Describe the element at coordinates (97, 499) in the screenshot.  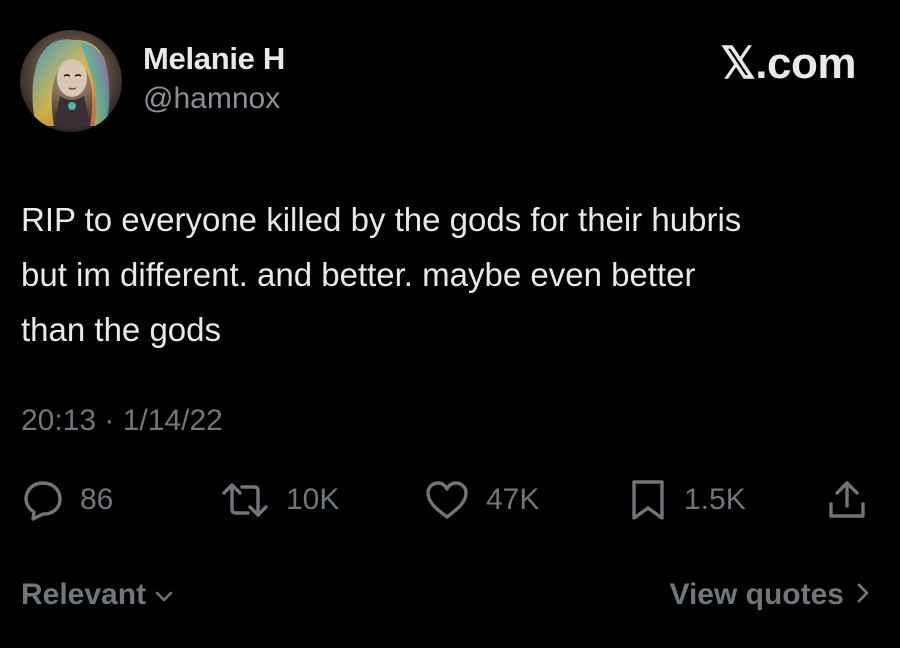
I see `reply-count: 86` at that location.